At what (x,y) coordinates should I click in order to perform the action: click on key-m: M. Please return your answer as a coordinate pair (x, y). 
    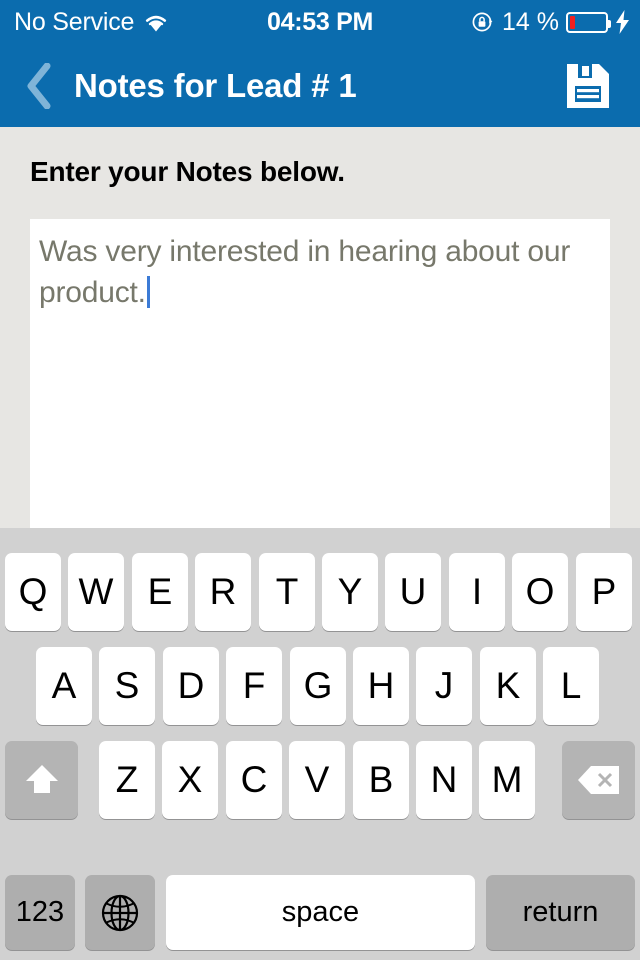
    Looking at the image, I should click on (507, 780).